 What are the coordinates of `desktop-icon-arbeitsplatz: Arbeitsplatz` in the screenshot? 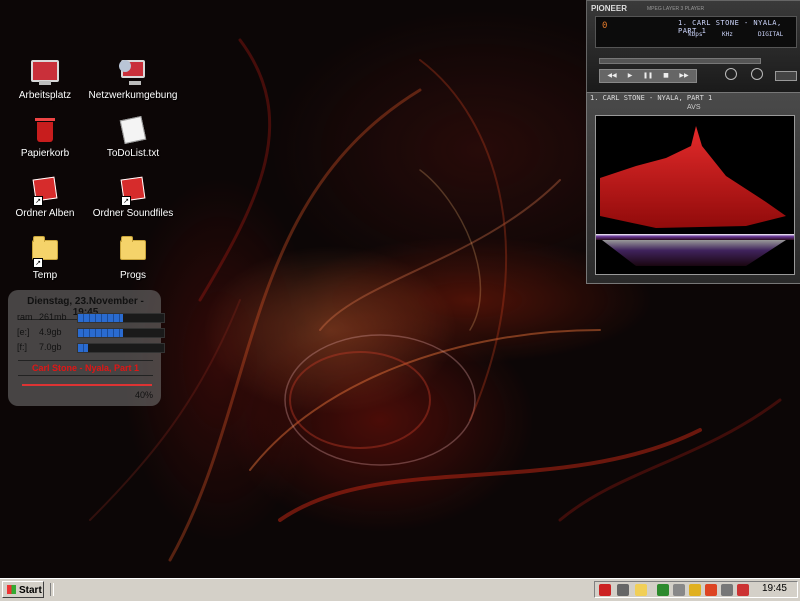 It's located at (45, 80).